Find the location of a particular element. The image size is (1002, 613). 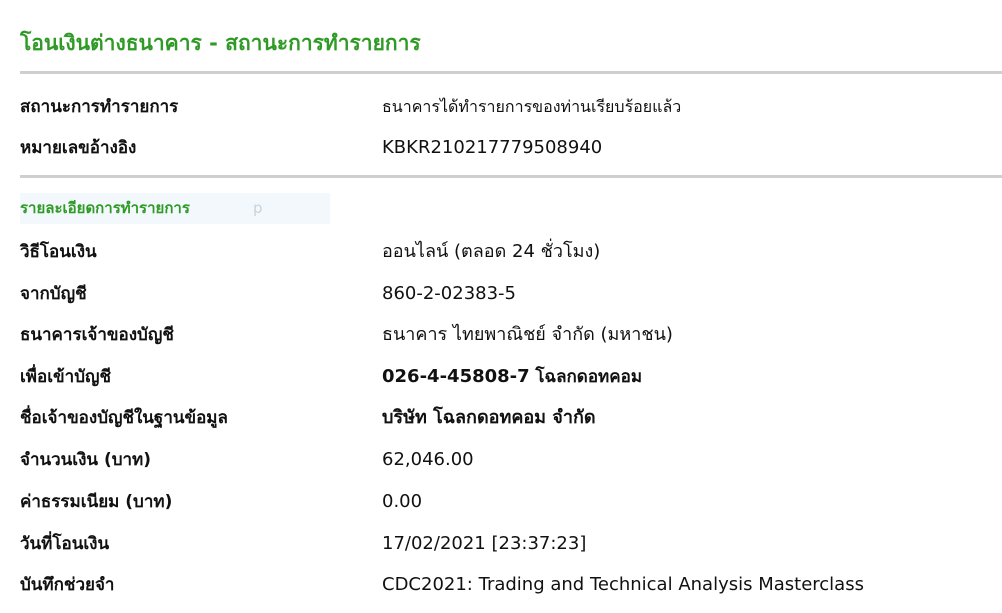

summary-row-reference: หมายเลขอ้างอิง KBKR210217779508940 is located at coordinates (511, 148).